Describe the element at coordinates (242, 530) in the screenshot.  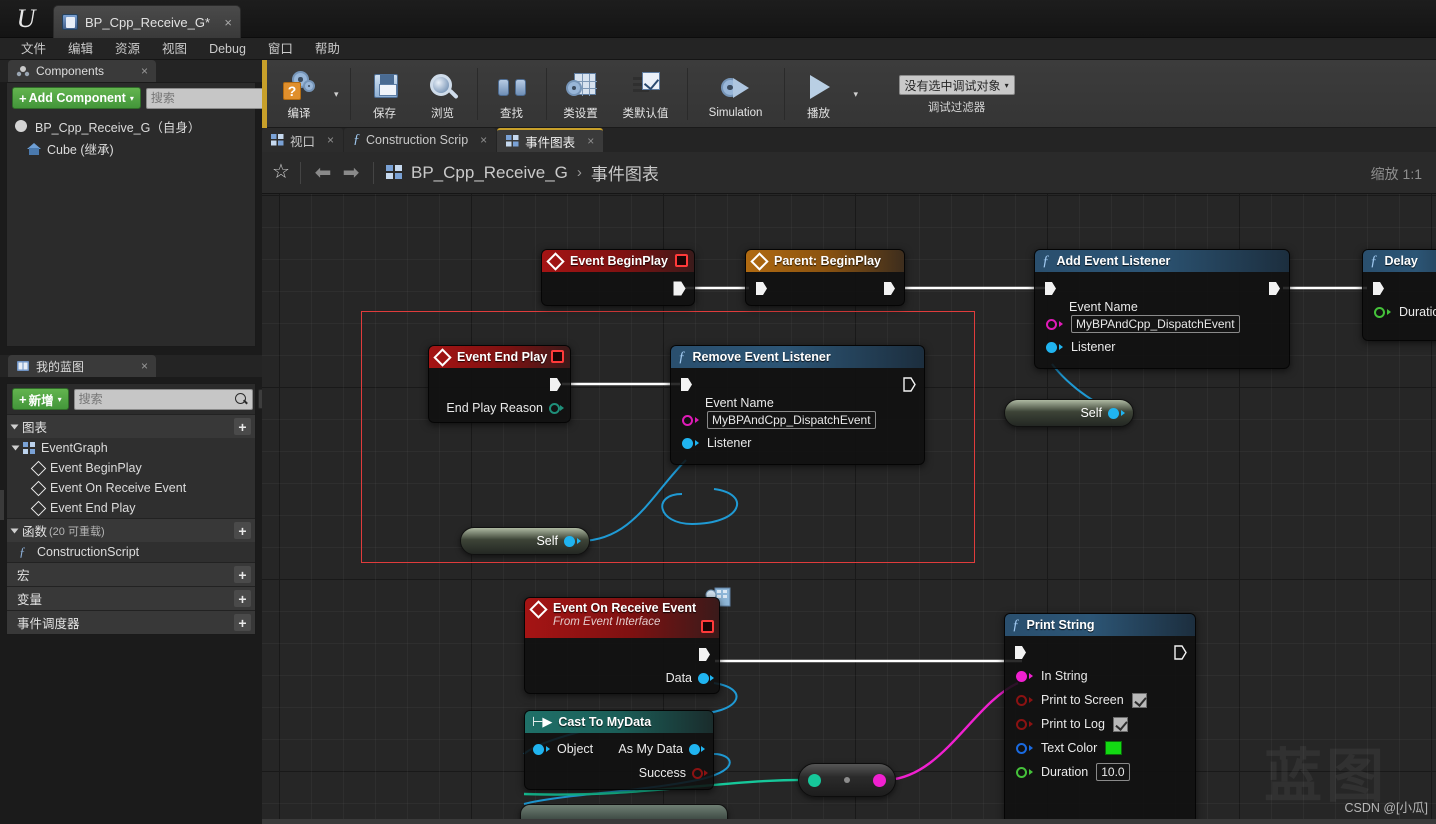
I see `add-function-button: +` at that location.